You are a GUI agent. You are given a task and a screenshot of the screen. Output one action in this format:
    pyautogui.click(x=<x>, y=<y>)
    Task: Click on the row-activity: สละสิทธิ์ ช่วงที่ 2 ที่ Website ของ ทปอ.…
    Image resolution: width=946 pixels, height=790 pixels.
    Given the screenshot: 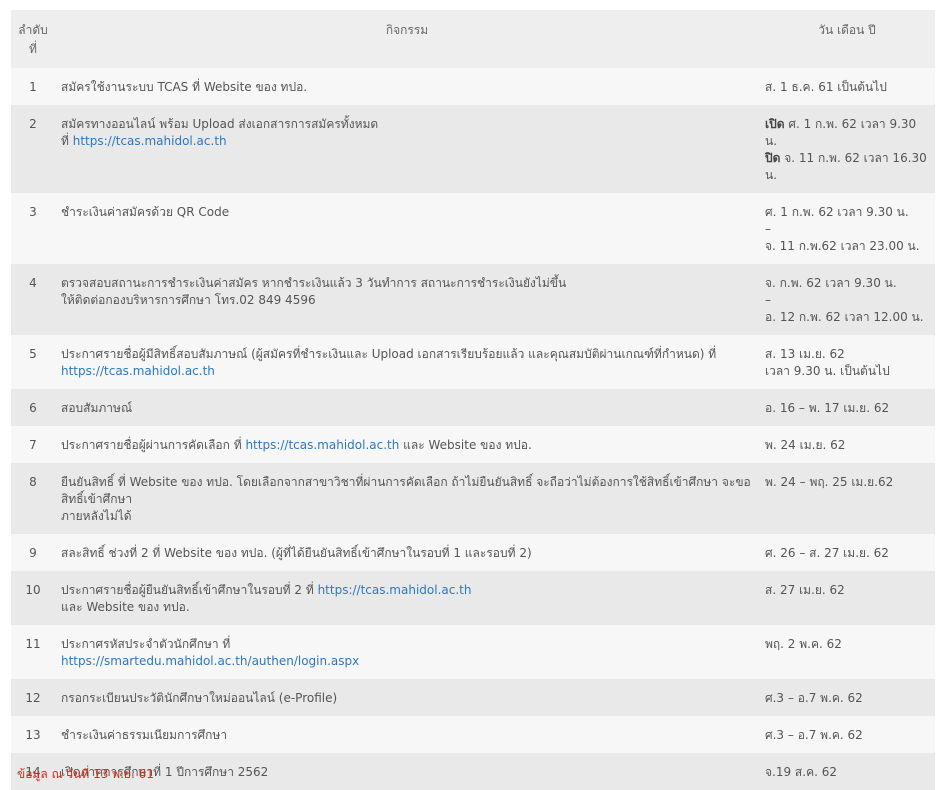 What is the action you would take?
    pyautogui.click(x=407, y=552)
    